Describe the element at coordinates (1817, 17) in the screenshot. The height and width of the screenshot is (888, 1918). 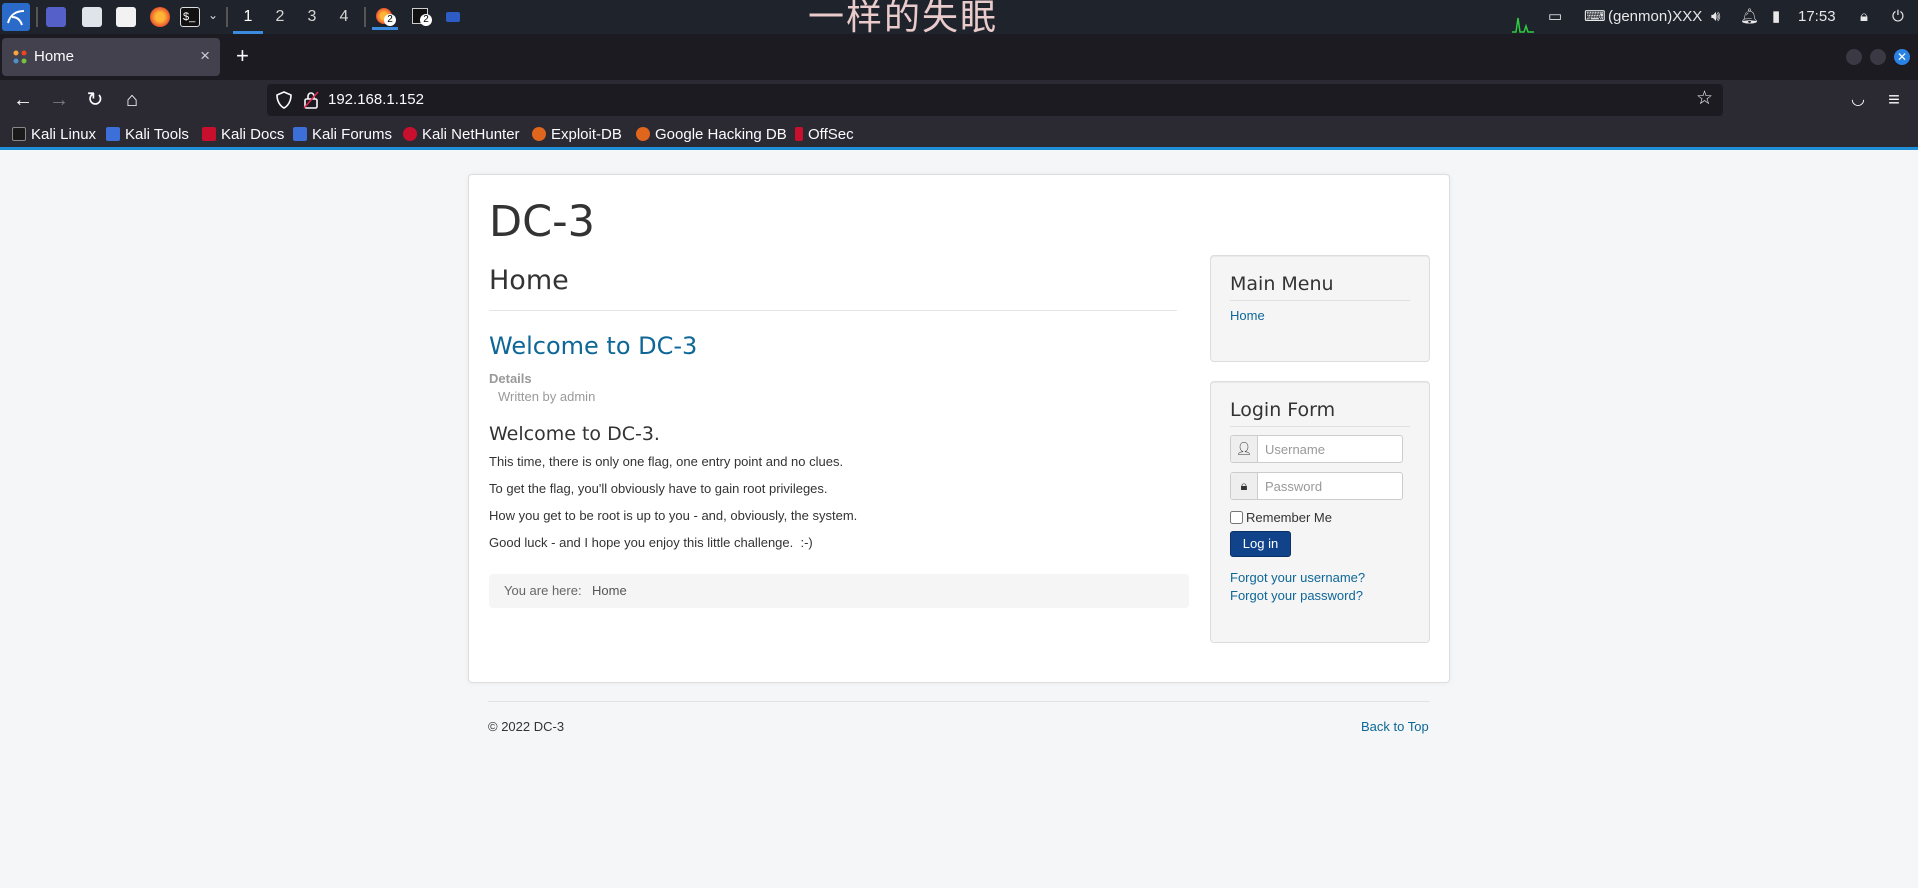
I see `clock: 17:53` at that location.